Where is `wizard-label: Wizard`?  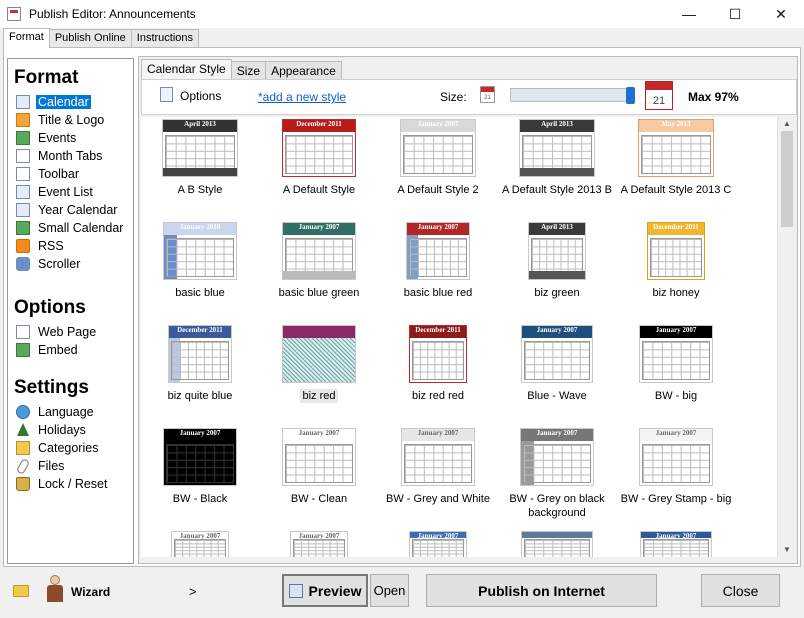 wizard-label: Wizard is located at coordinates (90, 592).